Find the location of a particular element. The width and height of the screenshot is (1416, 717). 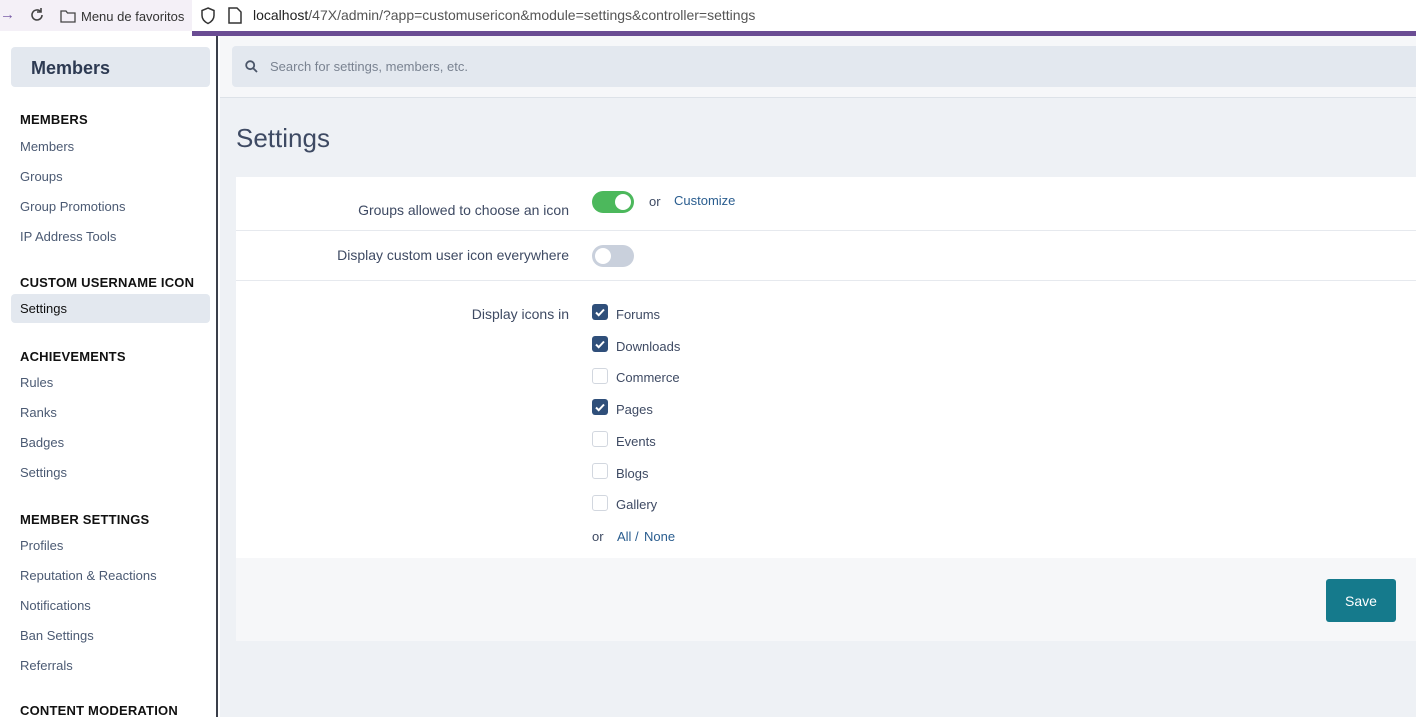

checkbox-downloads is located at coordinates (600, 344).